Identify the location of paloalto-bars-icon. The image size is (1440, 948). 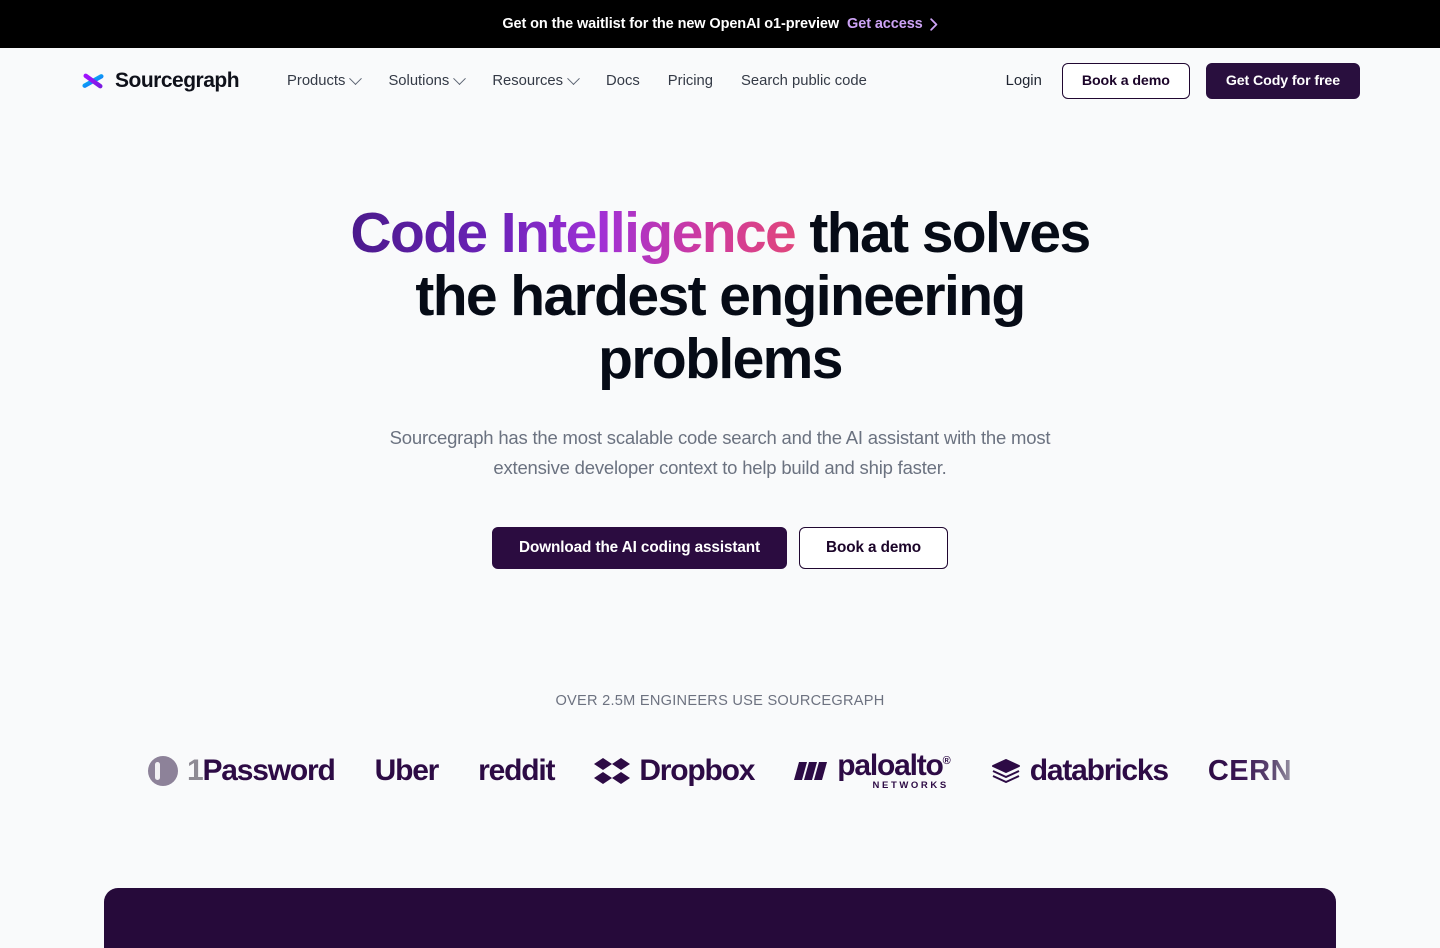
(811, 771).